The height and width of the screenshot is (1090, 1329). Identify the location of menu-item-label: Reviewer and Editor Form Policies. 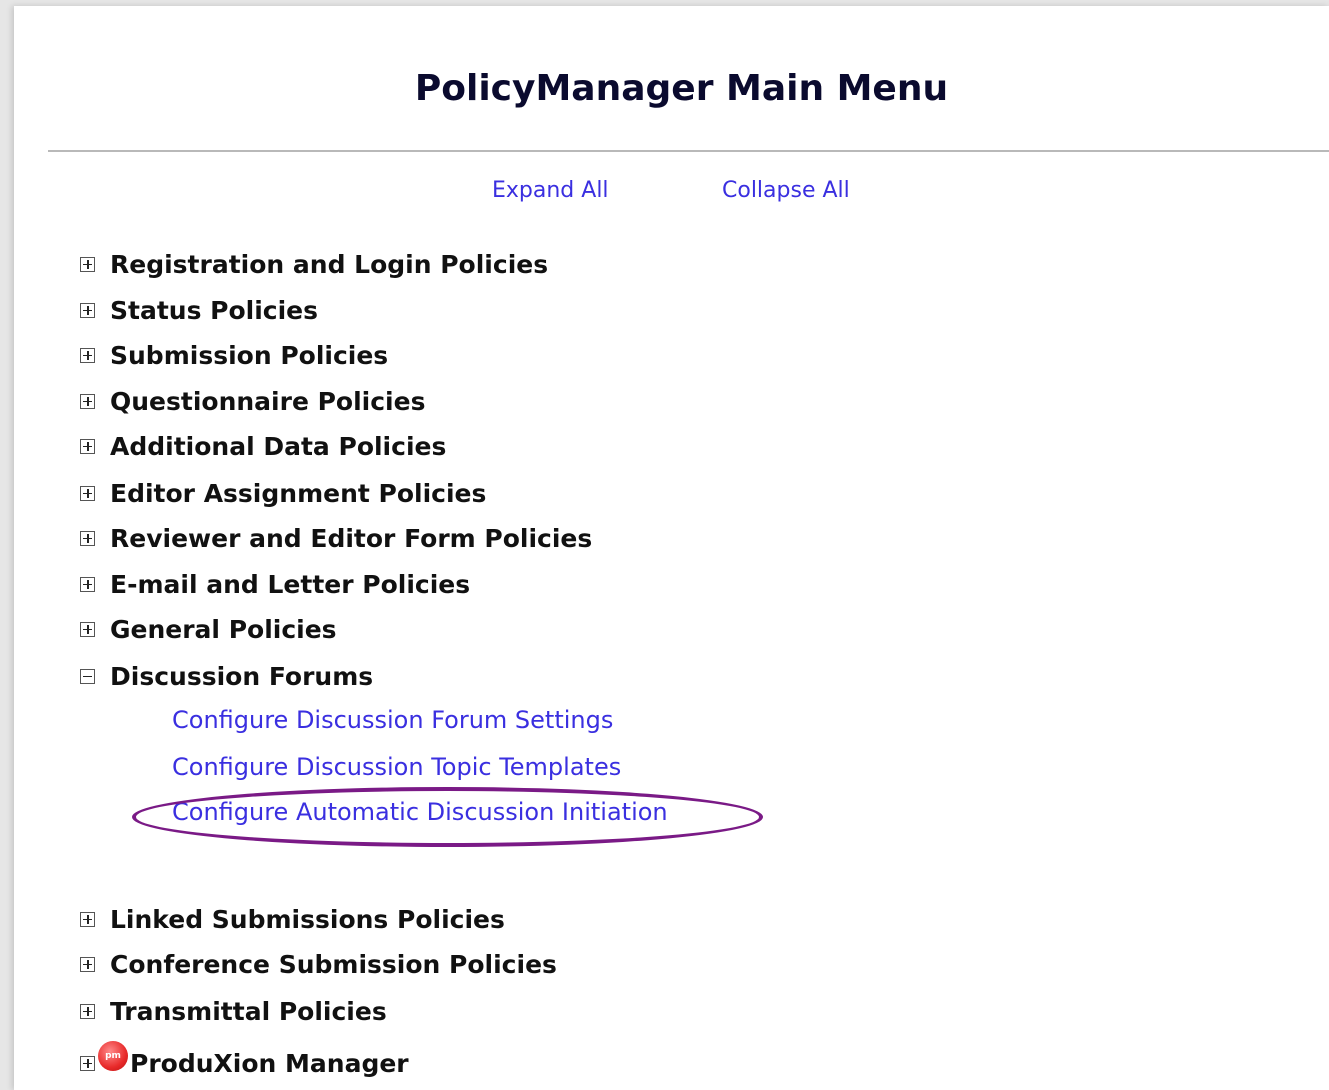
(351, 538).